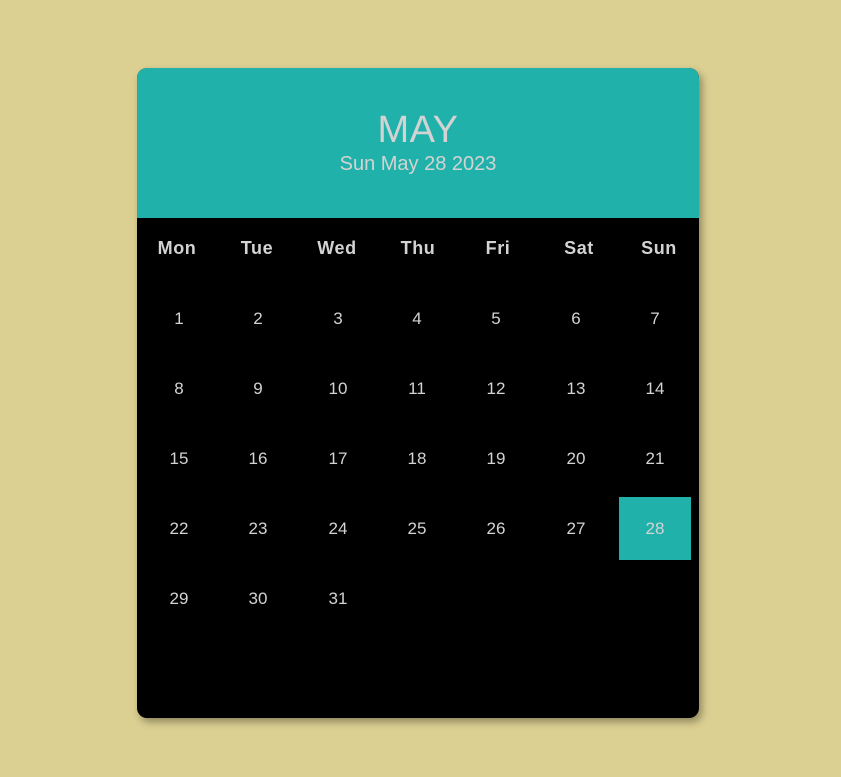  Describe the element at coordinates (179, 318) in the screenshot. I see `day-cell: 1` at that location.